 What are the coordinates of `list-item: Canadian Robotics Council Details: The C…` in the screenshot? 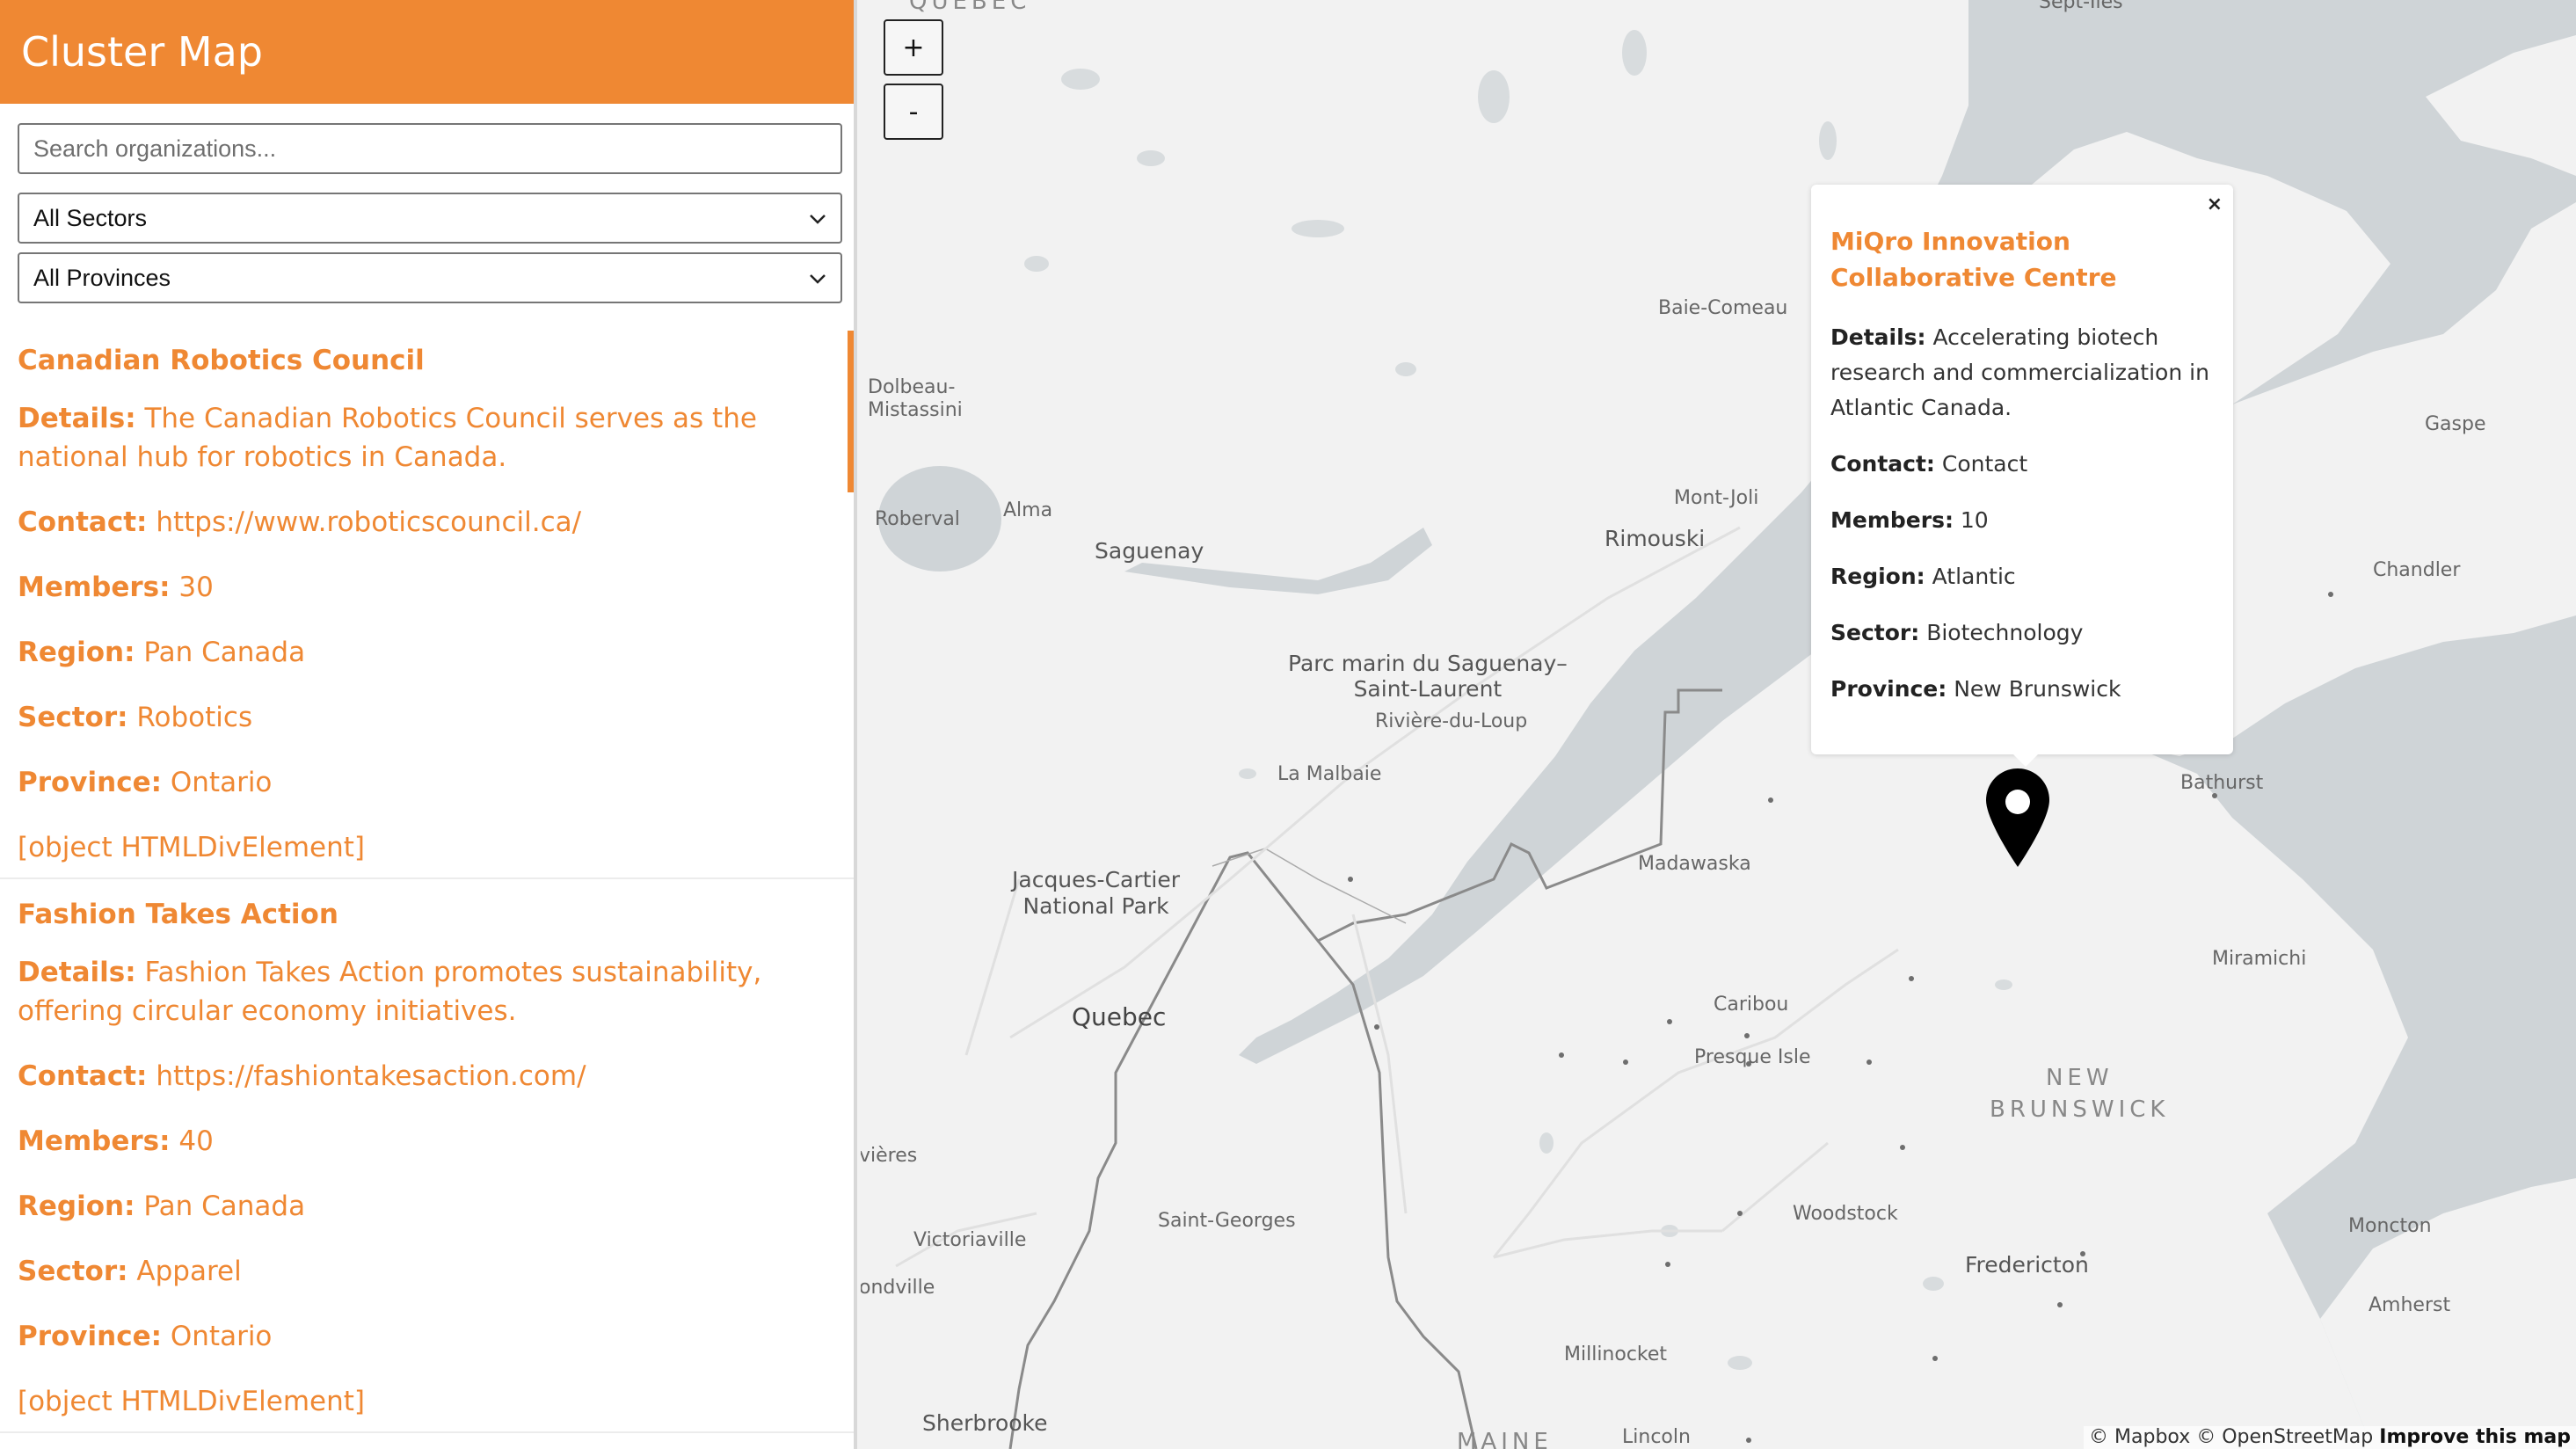 It's located at (427, 602).